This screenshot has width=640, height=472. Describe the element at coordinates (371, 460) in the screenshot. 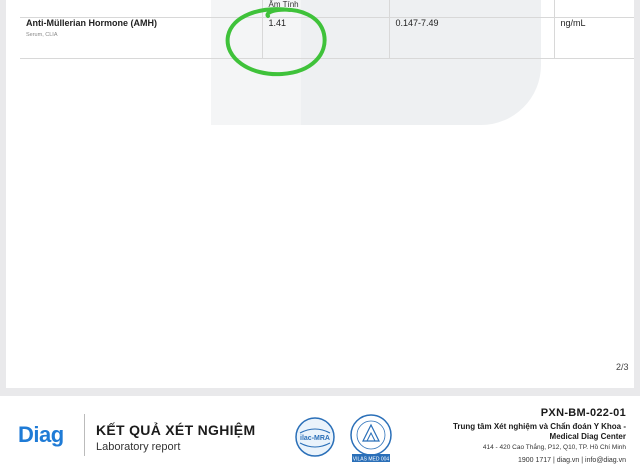

I see `svg-text: VILAS MED 004` at that location.